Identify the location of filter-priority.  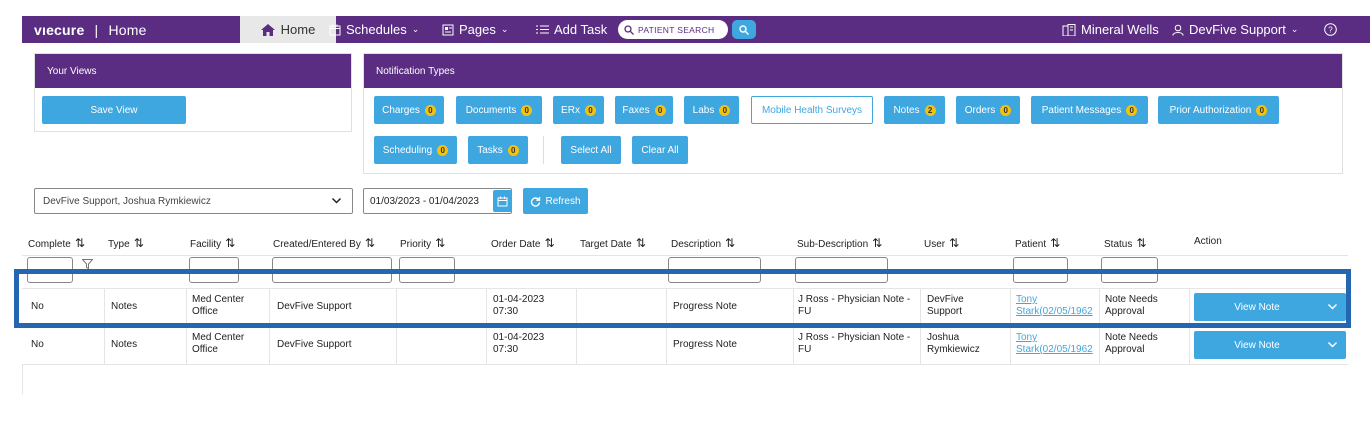
(427, 270).